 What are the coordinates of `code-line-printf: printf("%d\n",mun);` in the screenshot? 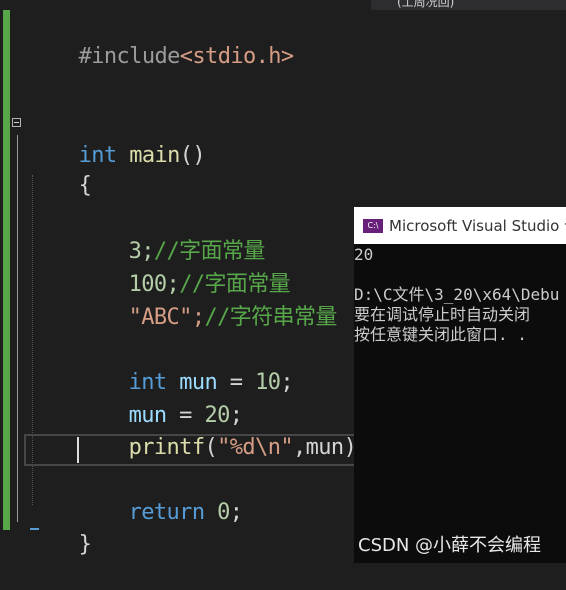 It's located at (224, 431).